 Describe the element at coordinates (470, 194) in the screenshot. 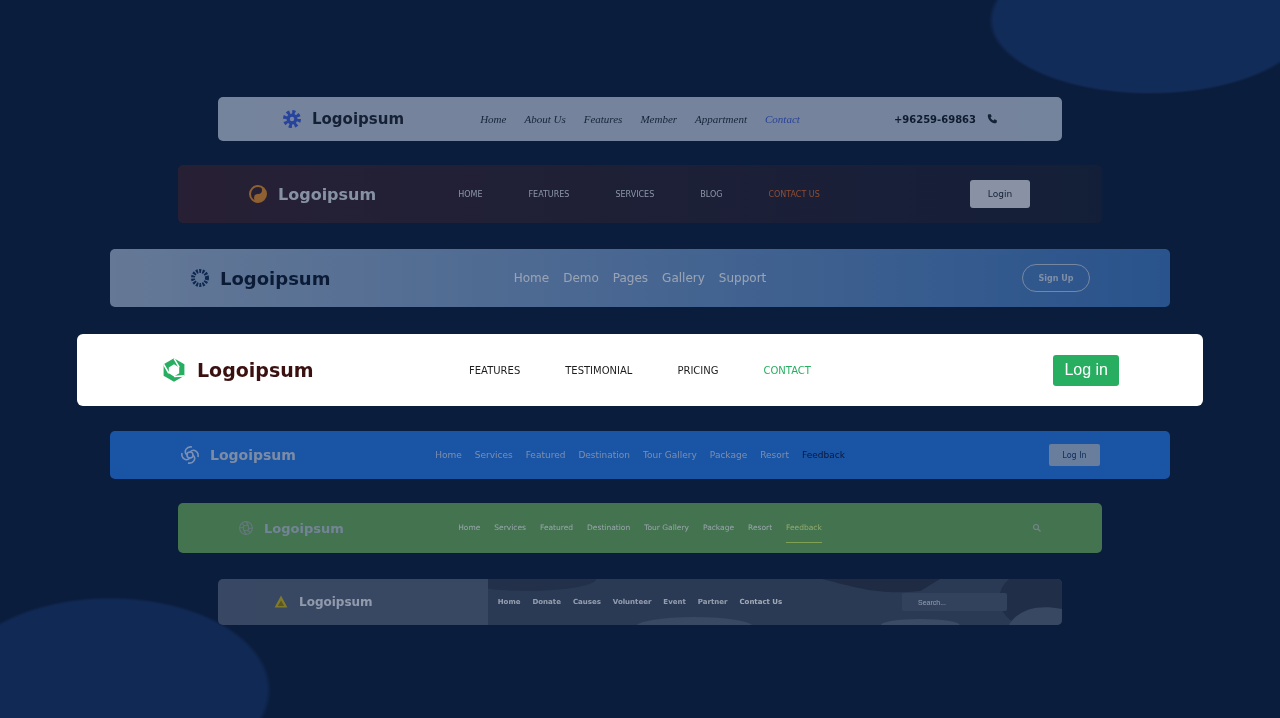

I see `nav-link: HOME` at that location.